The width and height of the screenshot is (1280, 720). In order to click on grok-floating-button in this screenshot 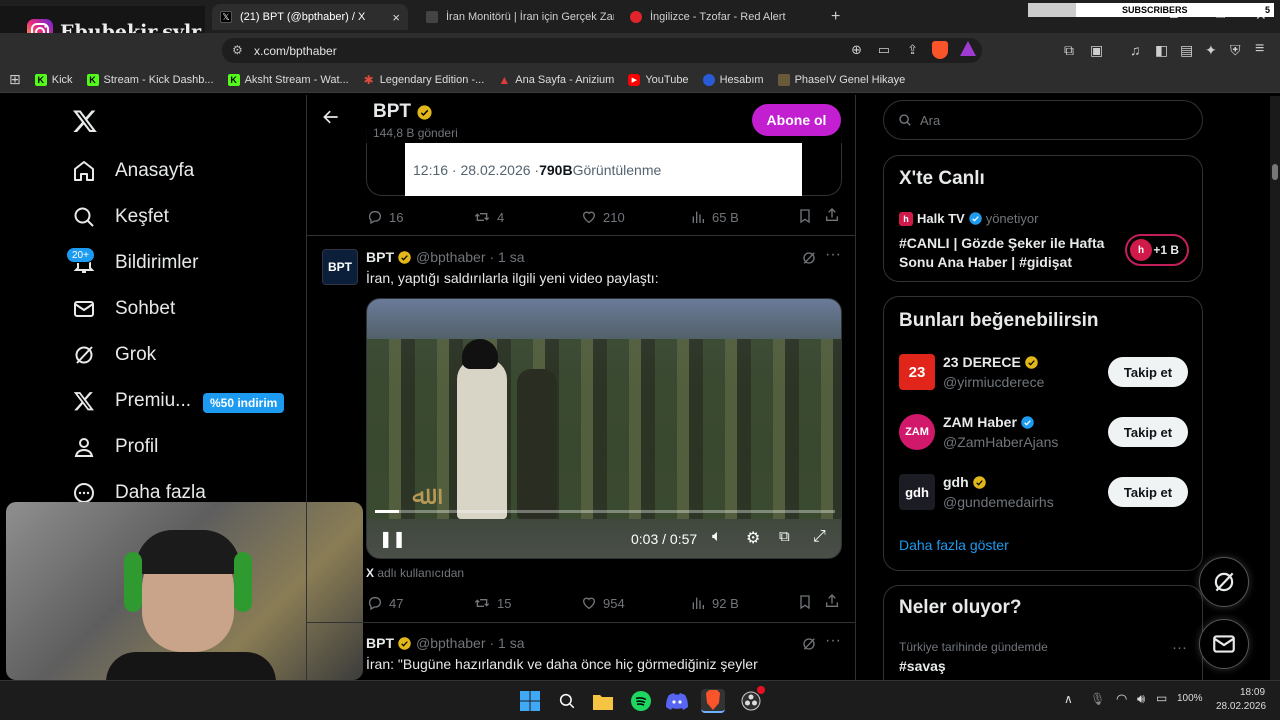, I will do `click(1224, 582)`.